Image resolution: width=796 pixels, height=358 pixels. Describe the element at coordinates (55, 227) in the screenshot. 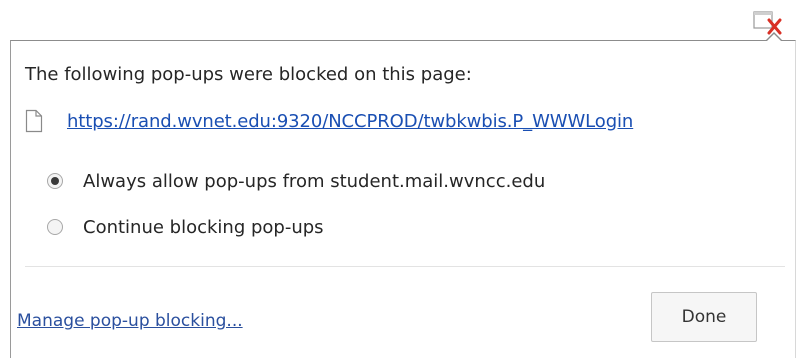

I see `continue-blocking-radio` at that location.